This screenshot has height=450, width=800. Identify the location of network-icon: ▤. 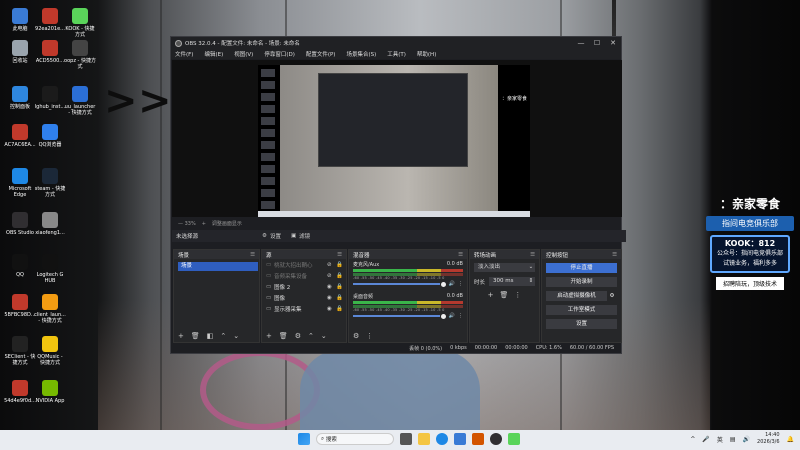
(733, 439).